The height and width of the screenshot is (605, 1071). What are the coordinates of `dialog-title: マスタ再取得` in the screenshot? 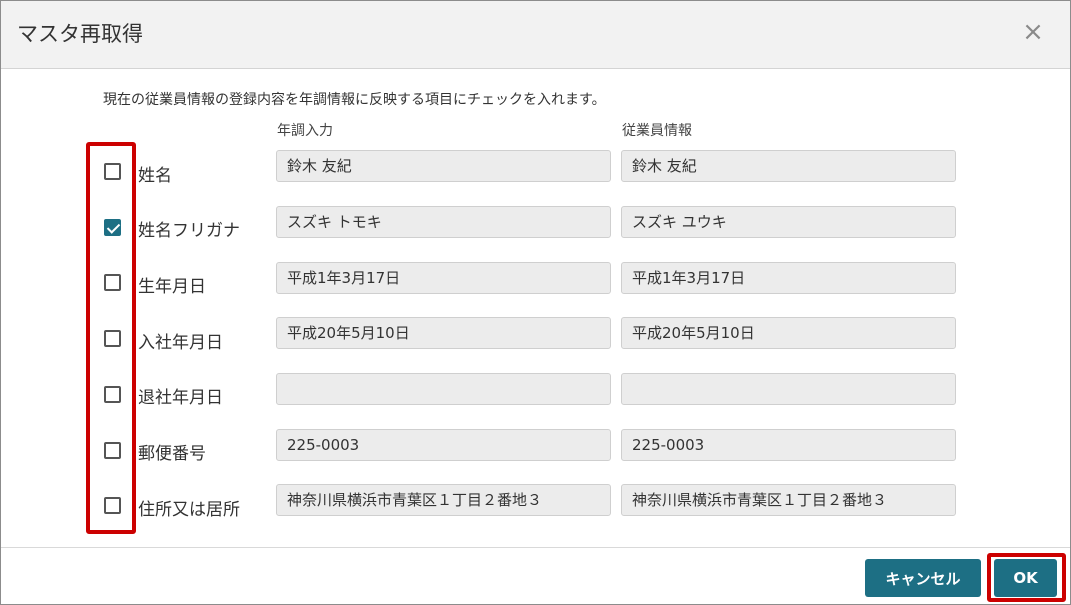 It's located at (80, 34).